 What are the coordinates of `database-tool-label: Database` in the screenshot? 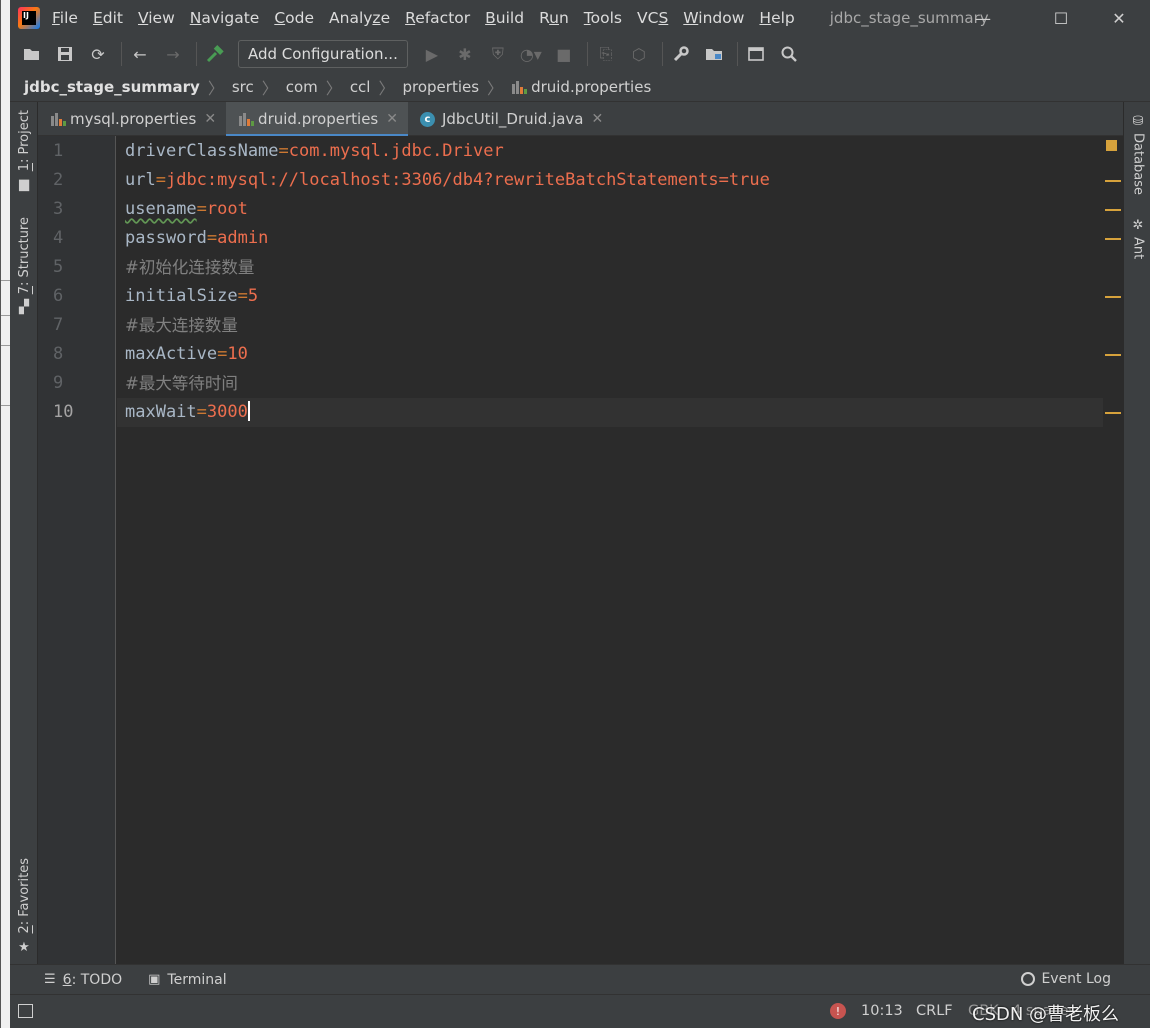 It's located at (1138, 164).